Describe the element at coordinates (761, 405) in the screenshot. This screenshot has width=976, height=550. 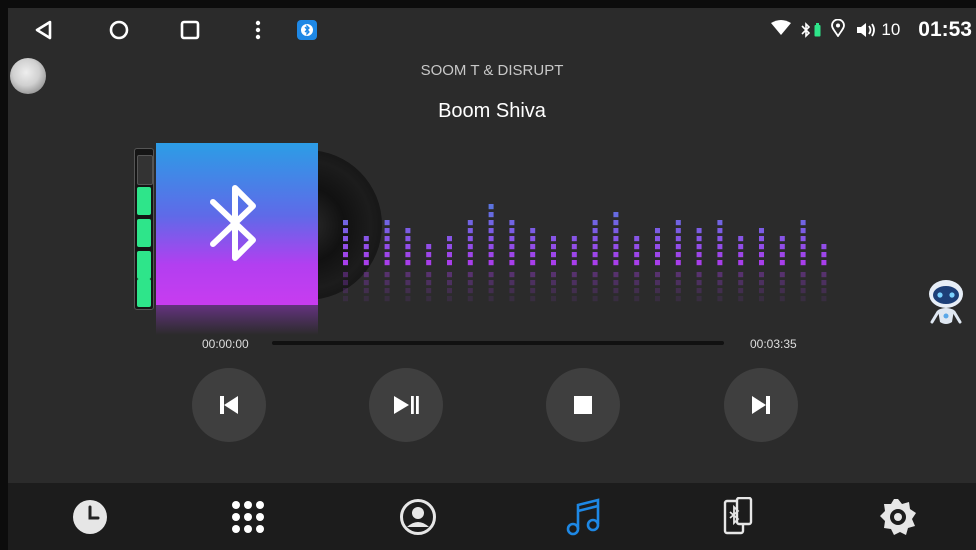
I see `next-button` at that location.